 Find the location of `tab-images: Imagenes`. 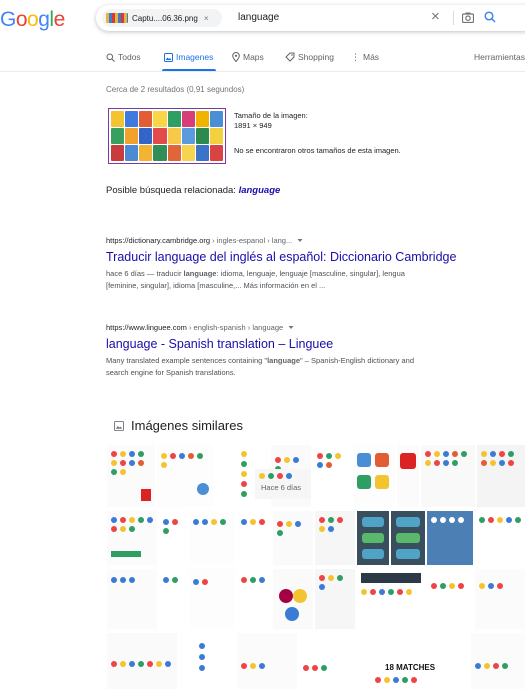

tab-images: Imagenes is located at coordinates (188, 57).